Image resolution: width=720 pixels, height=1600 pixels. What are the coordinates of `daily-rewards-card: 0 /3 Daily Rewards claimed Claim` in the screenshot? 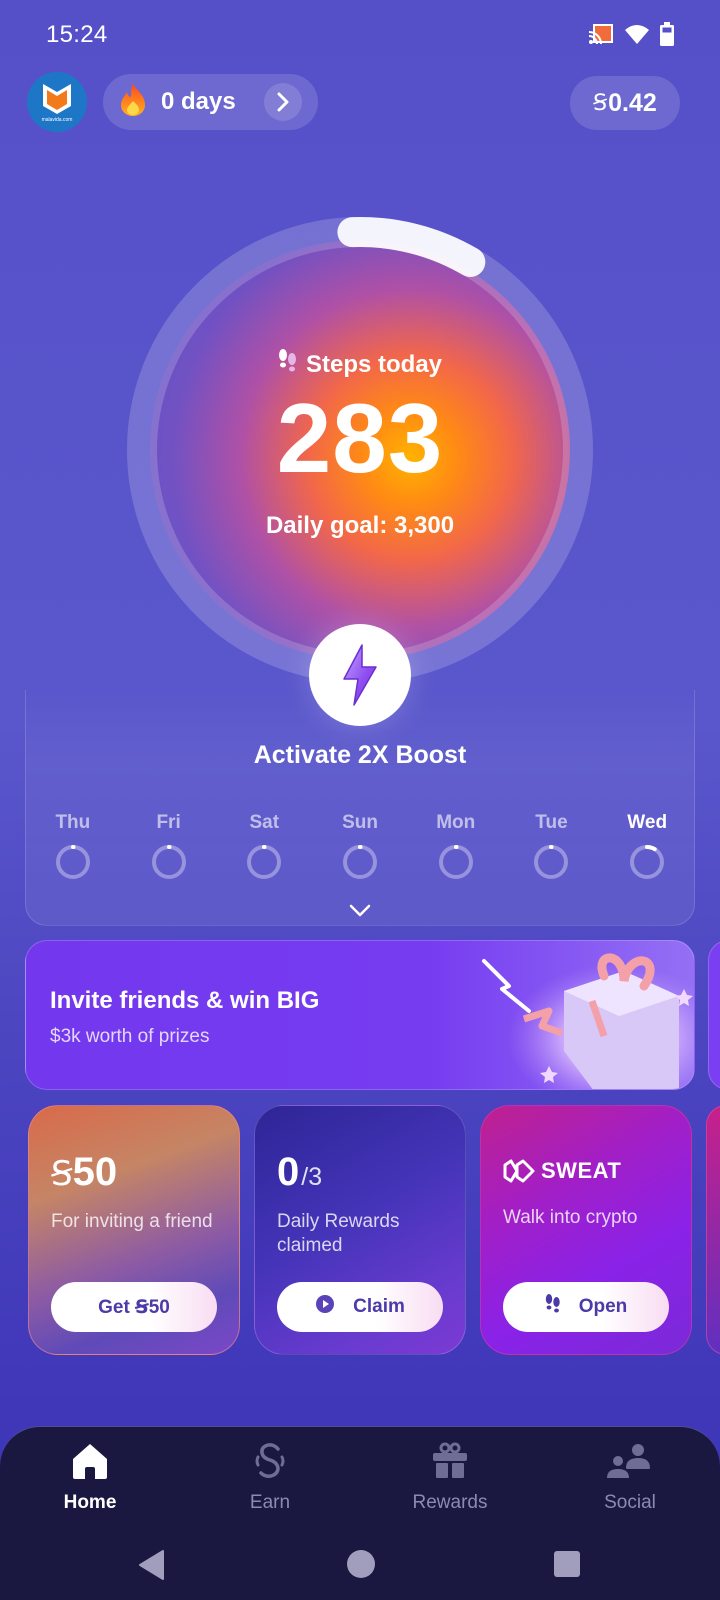 It's located at (360, 1230).